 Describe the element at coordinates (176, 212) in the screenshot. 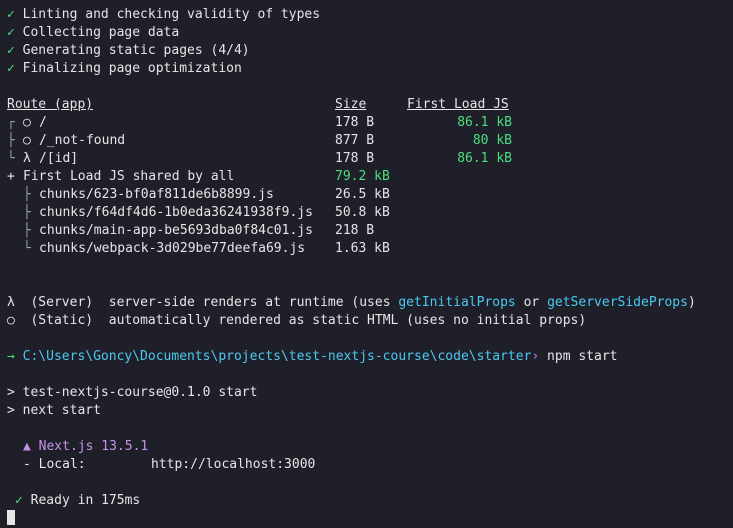

I see `chunk-name: chunks/f64df4d6-1b0eda36241938f9.js` at that location.